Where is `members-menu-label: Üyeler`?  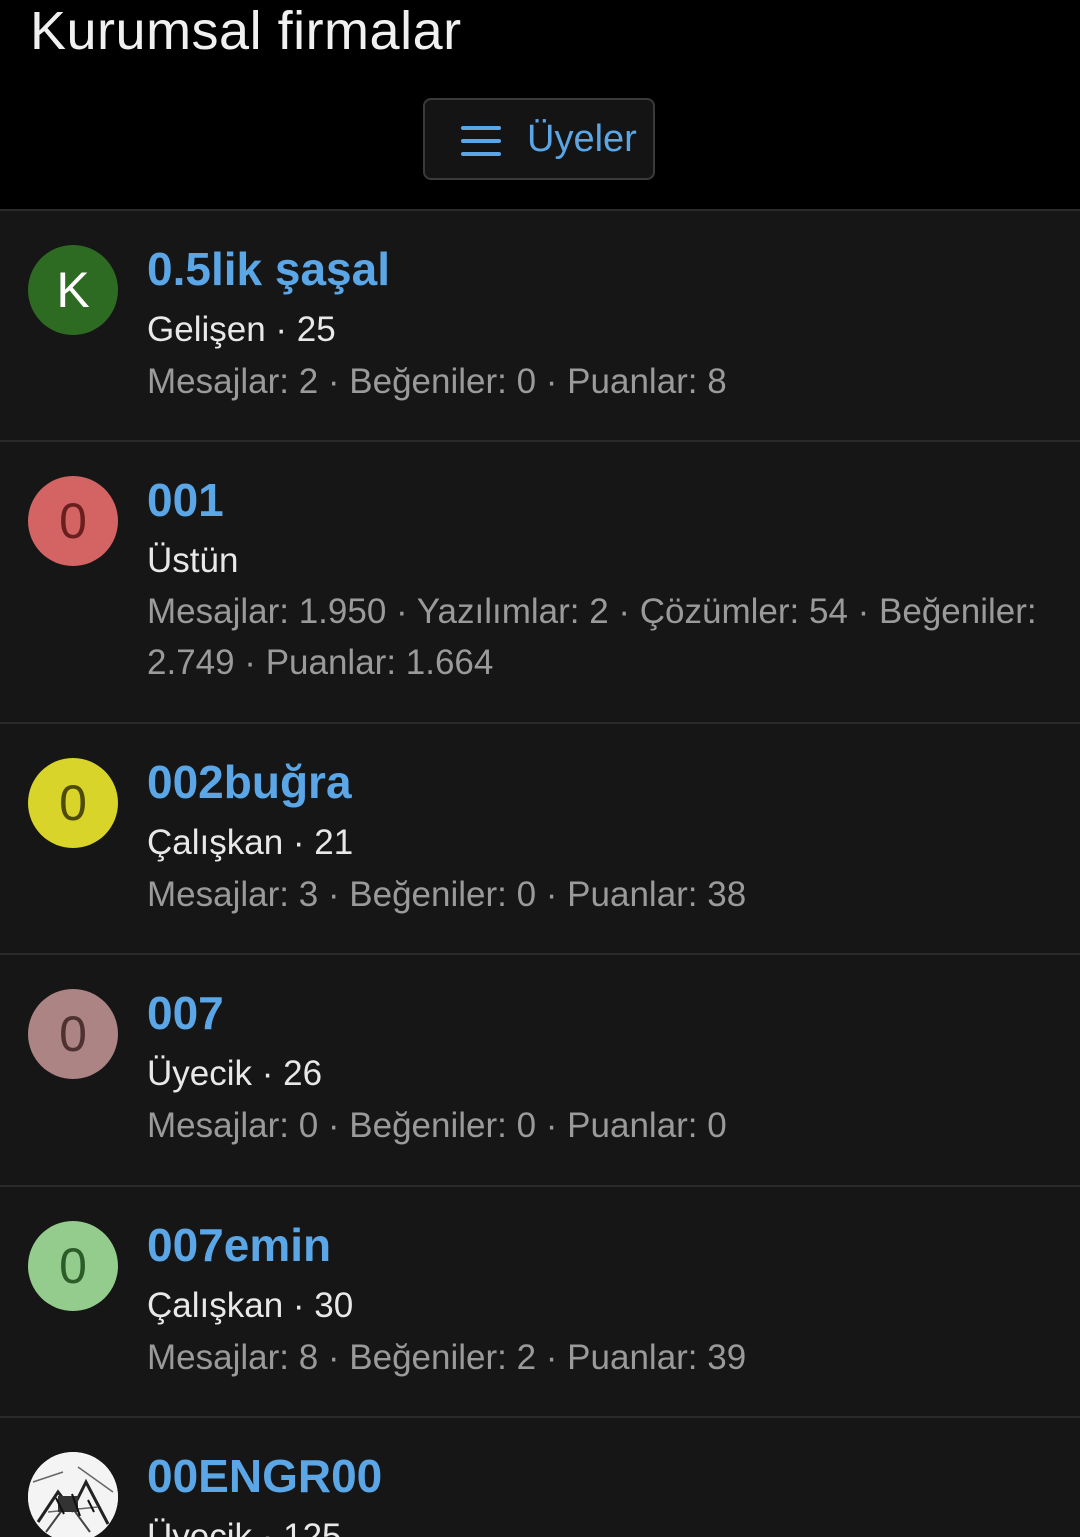
members-menu-label: Üyeler is located at coordinates (582, 139).